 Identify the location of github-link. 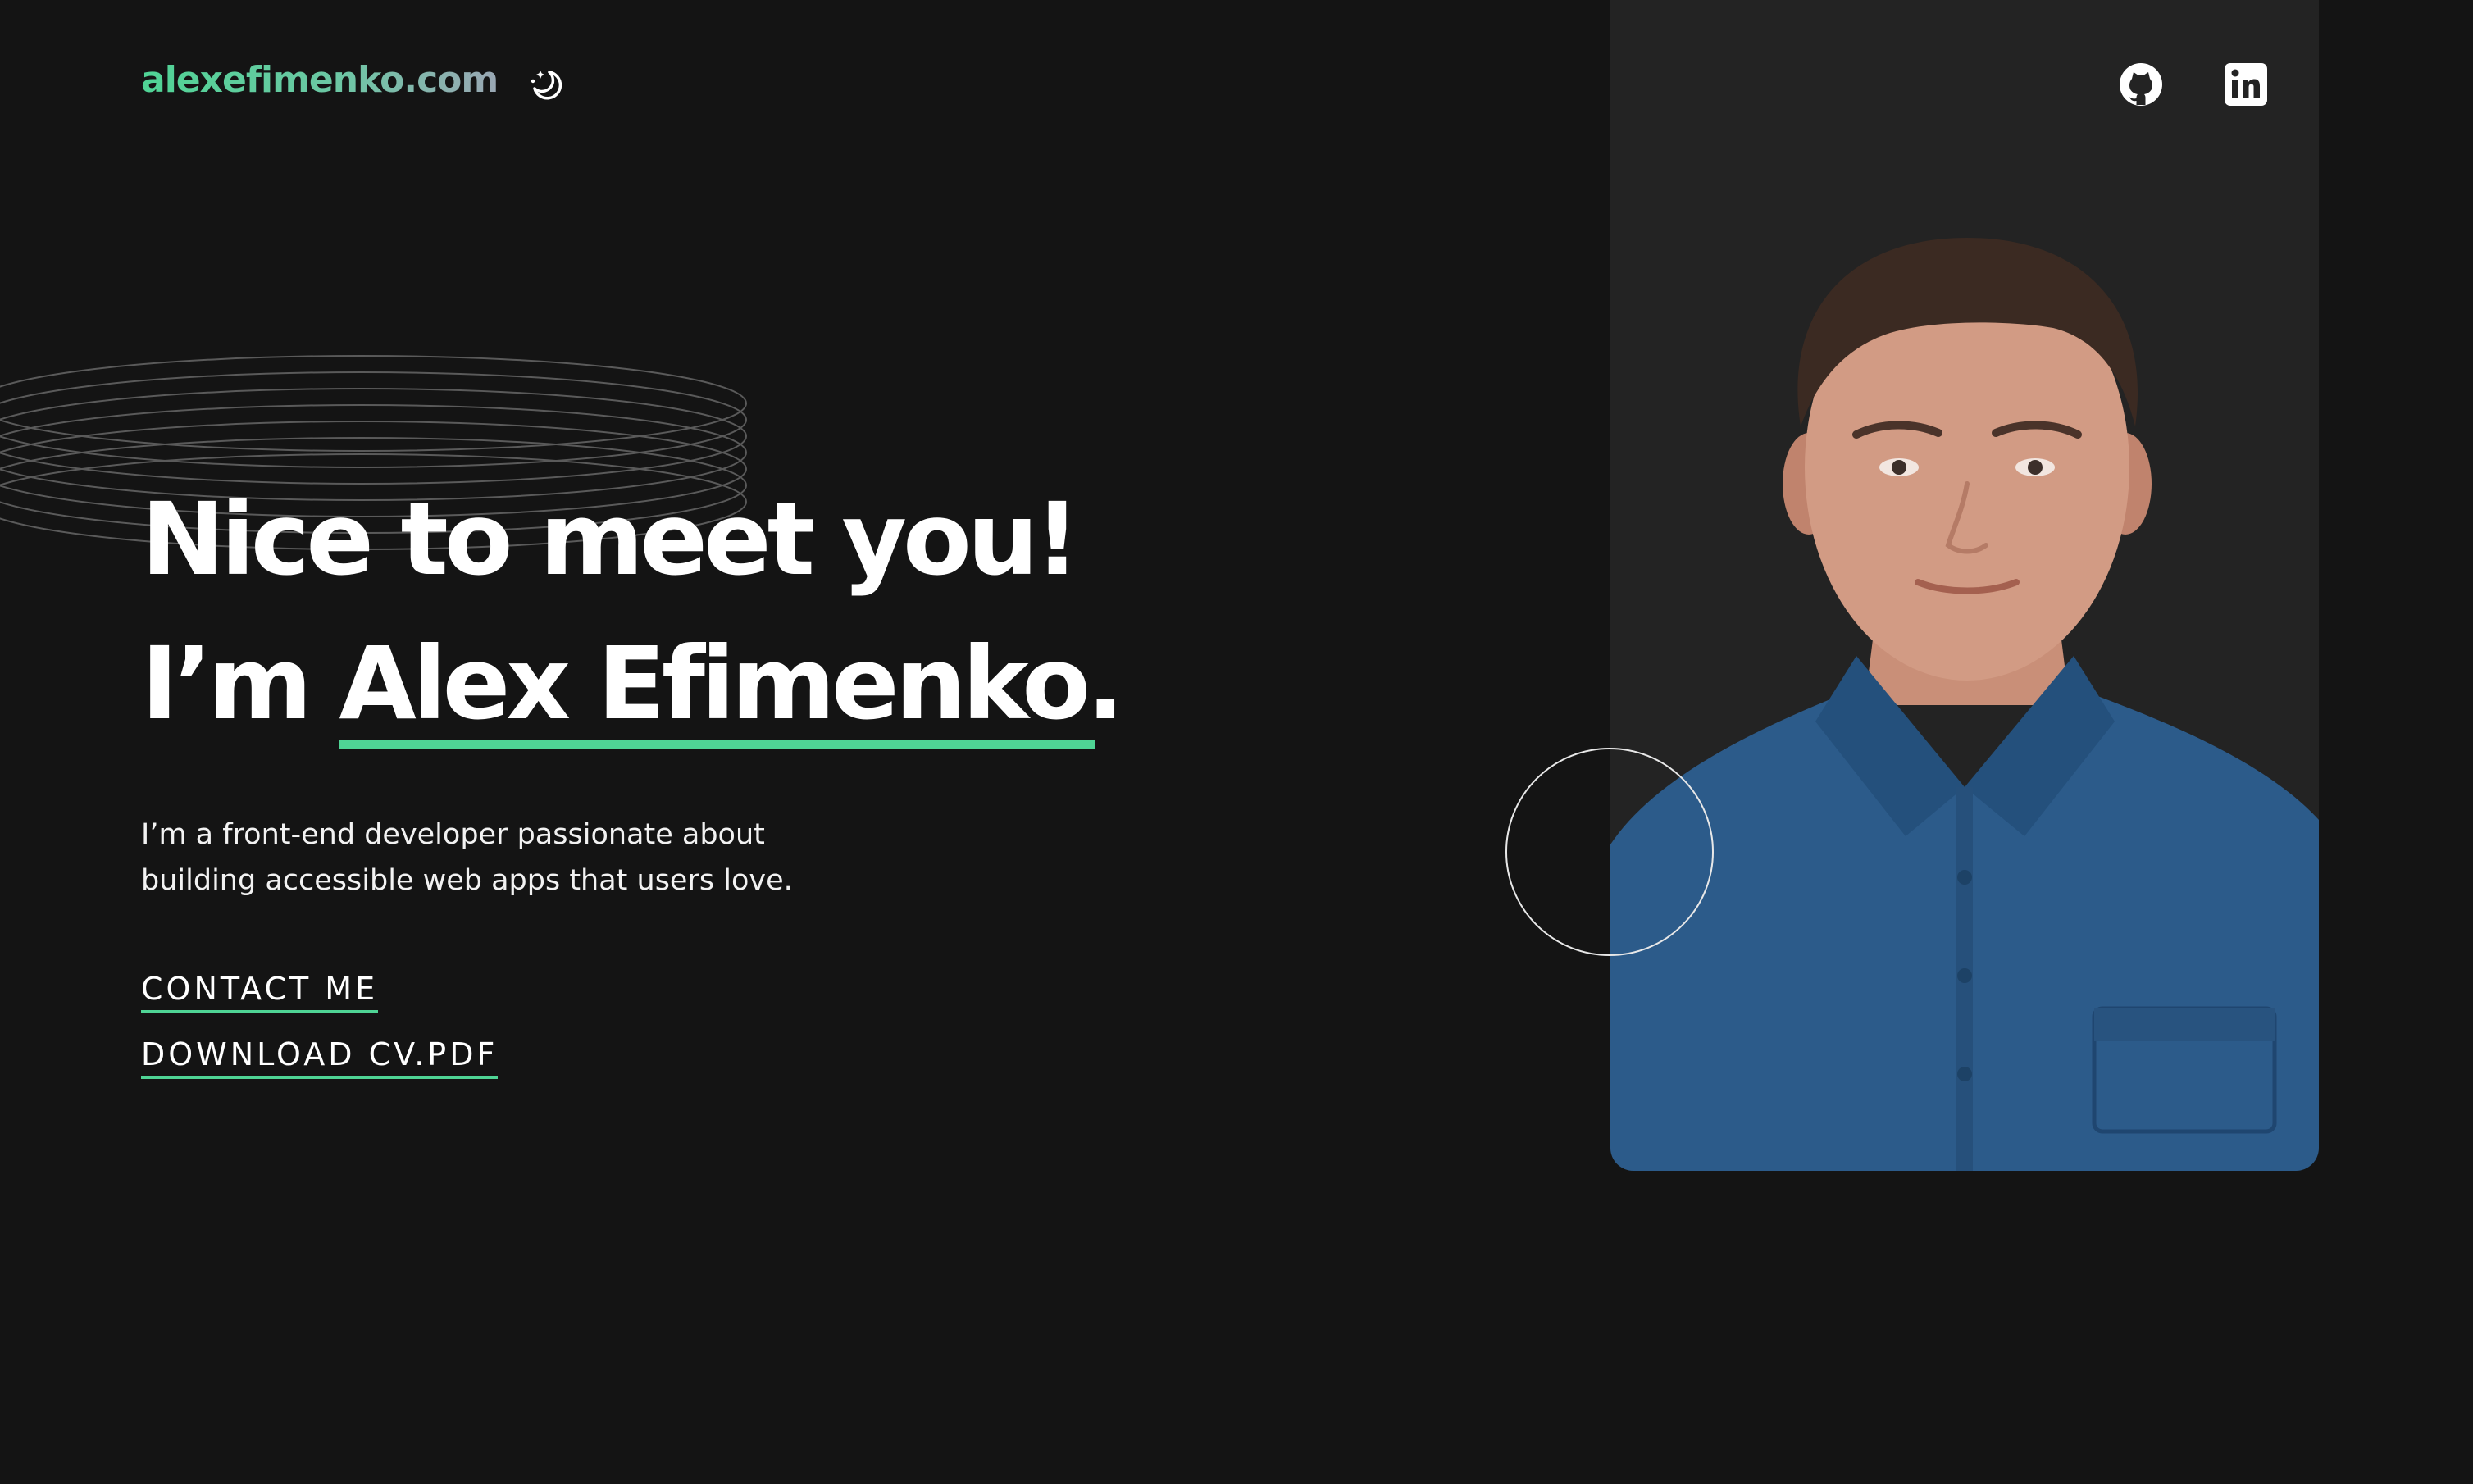
(2141, 84).